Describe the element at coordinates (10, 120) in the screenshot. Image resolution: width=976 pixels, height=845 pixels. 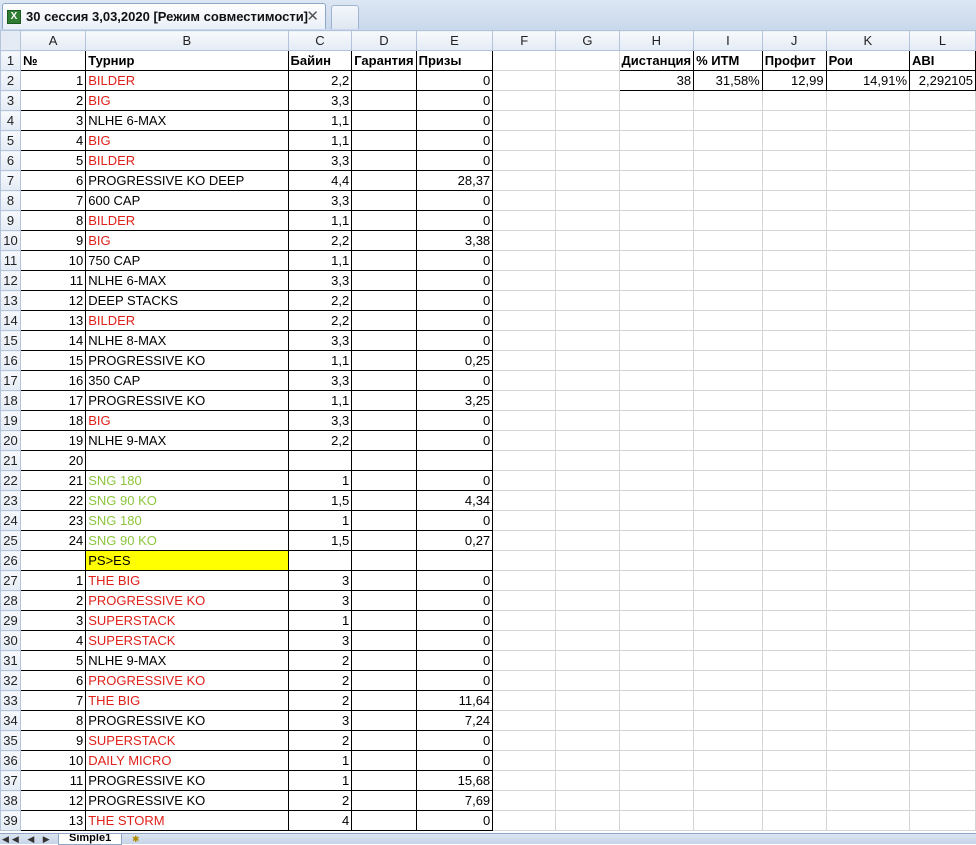
I see `row-header: 4` at that location.